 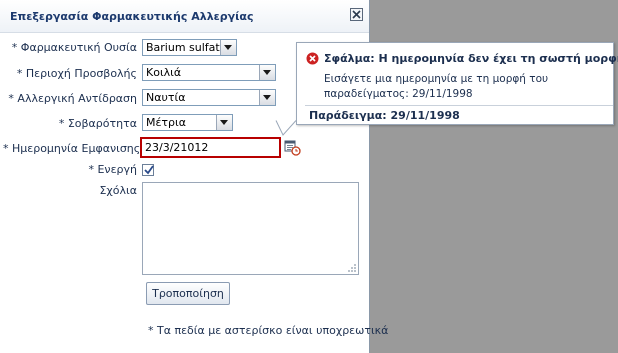 I want to click on area-value: Κοιλιά, so click(x=164, y=72).